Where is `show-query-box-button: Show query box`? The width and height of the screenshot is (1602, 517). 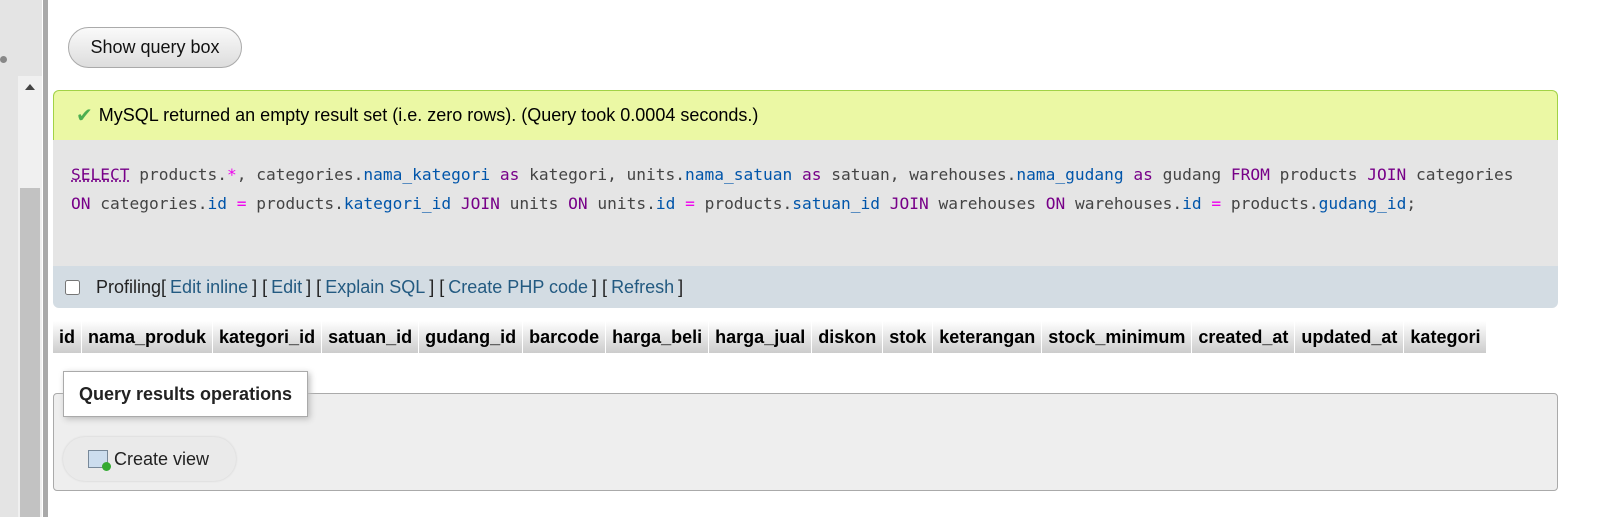
show-query-box-button: Show query box is located at coordinates (155, 47).